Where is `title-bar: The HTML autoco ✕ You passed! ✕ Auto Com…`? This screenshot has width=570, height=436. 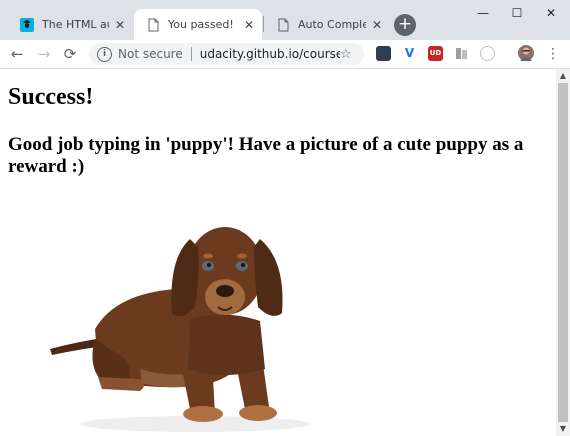 title-bar: The HTML autoco ✕ You passed! ✕ Auto Com… is located at coordinates (285, 20).